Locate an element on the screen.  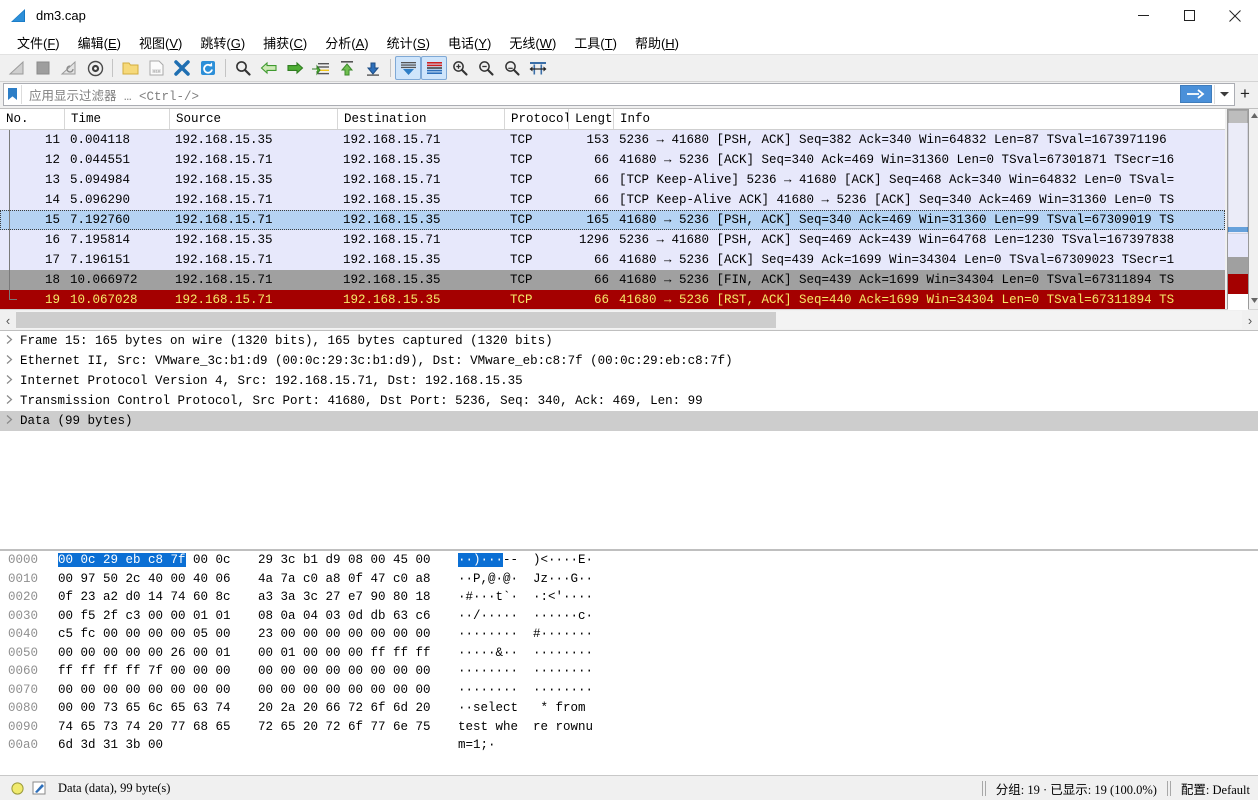
go-first-packet-icon is located at coordinates (347, 68).